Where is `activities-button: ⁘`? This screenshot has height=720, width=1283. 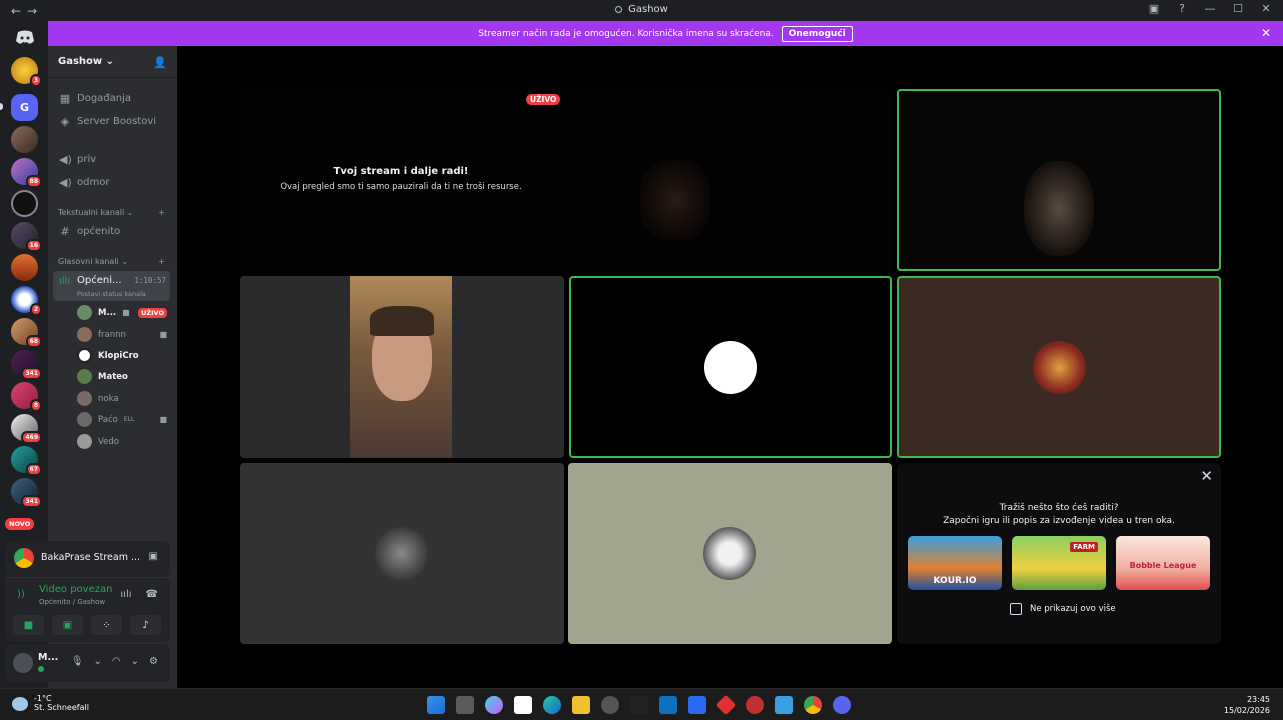
activities-button: ⁘ is located at coordinates (106, 625).